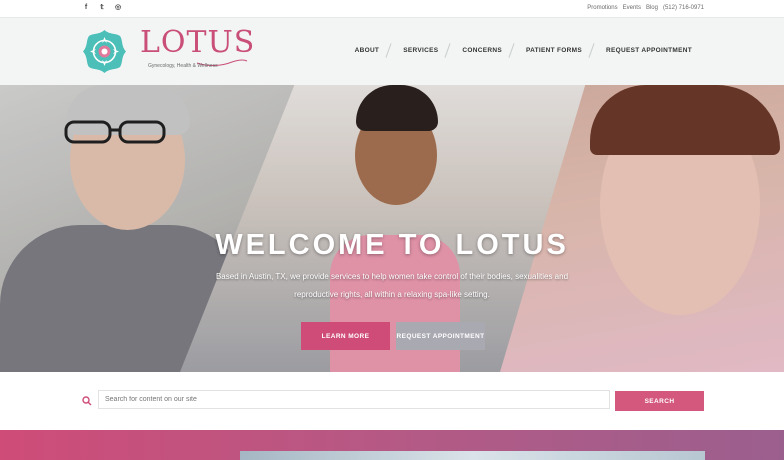  Describe the element at coordinates (420, 51) in the screenshot. I see `nav-item-services: SERVICES` at that location.